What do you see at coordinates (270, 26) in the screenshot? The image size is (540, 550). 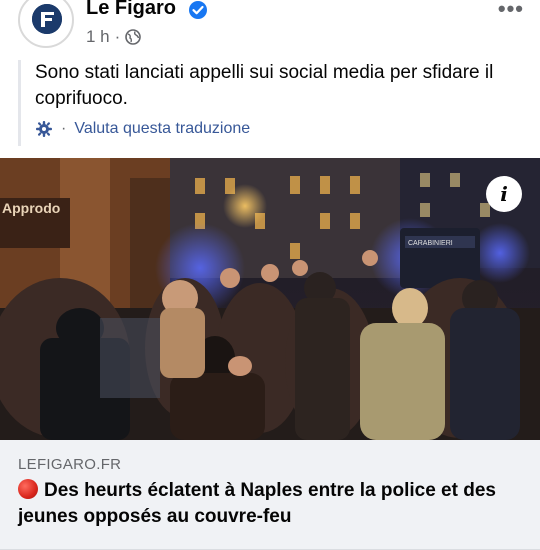 I see `post-header: Le Figaro 1 h · •••` at bounding box center [270, 26].